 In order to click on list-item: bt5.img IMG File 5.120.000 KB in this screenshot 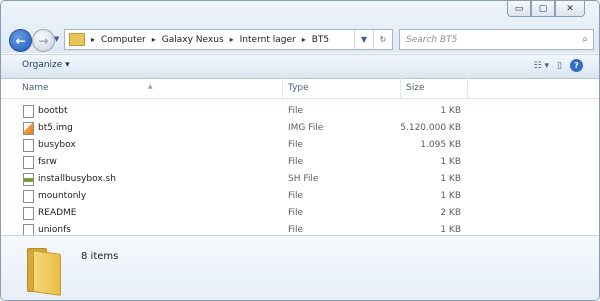, I will do `click(300, 128)`.